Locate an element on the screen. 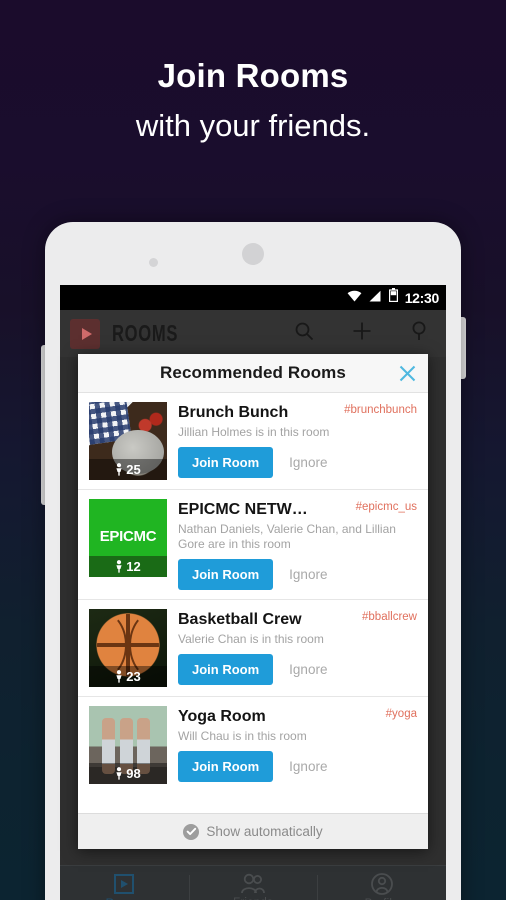 The width and height of the screenshot is (506, 900). room-thumbnail: 25 is located at coordinates (128, 441).